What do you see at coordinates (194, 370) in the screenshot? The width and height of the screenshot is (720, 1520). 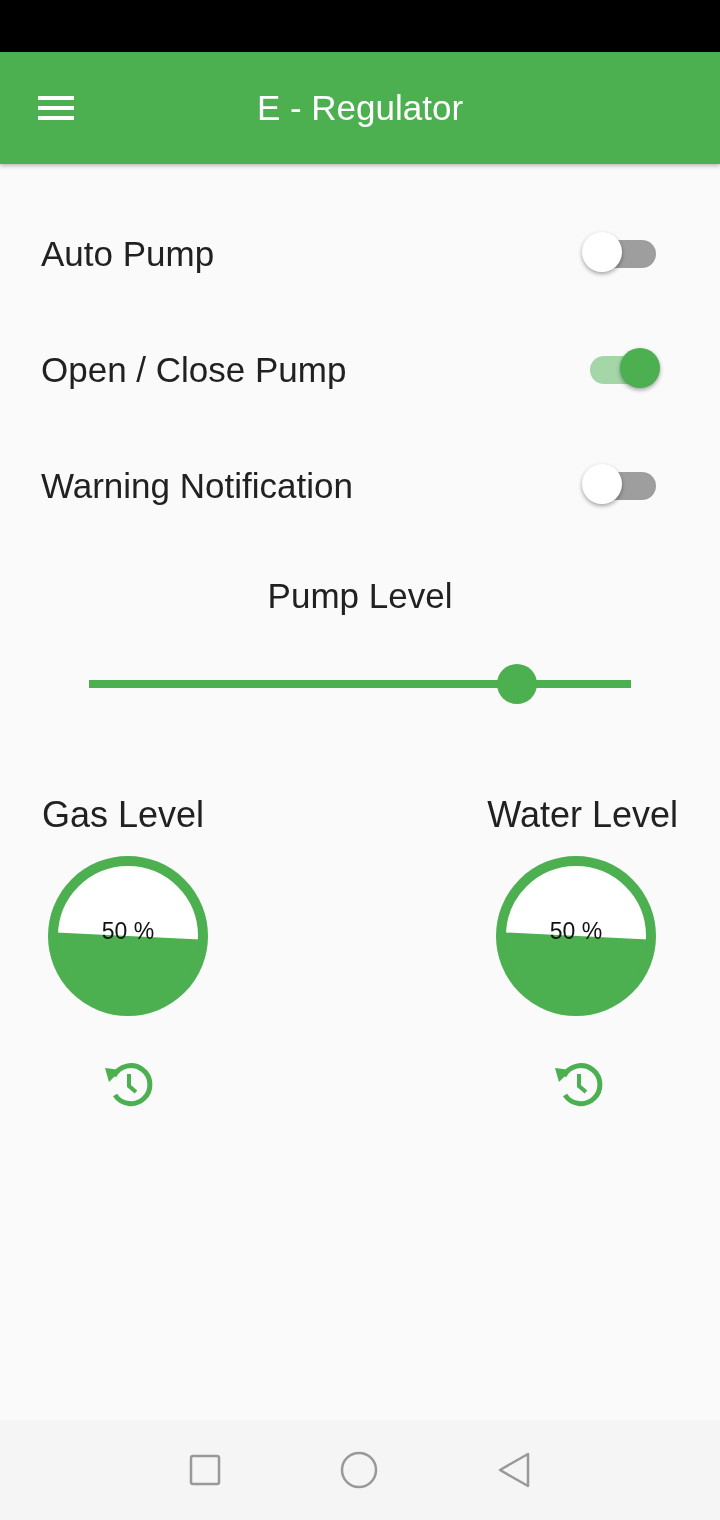 I see `setting-label: Open / Close Pump` at bounding box center [194, 370].